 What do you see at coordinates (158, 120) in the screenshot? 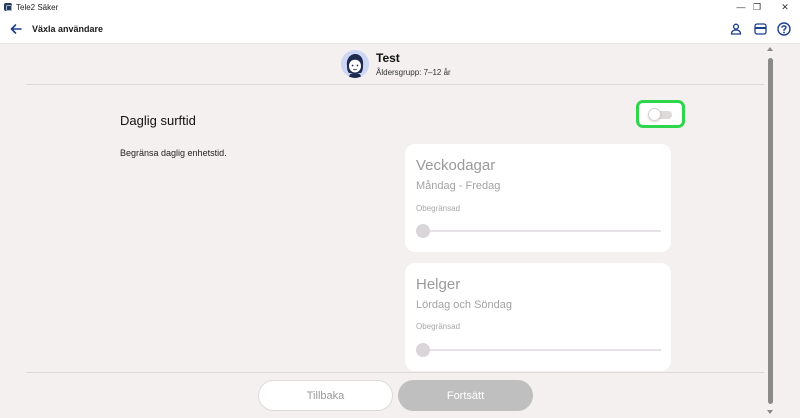
I see `section-title: Daglig surftid` at bounding box center [158, 120].